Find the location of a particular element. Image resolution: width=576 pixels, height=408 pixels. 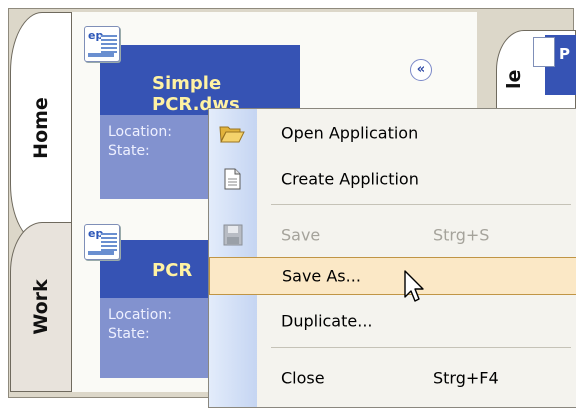

menu-item-create-application: Create Appliction is located at coordinates (392, 179).